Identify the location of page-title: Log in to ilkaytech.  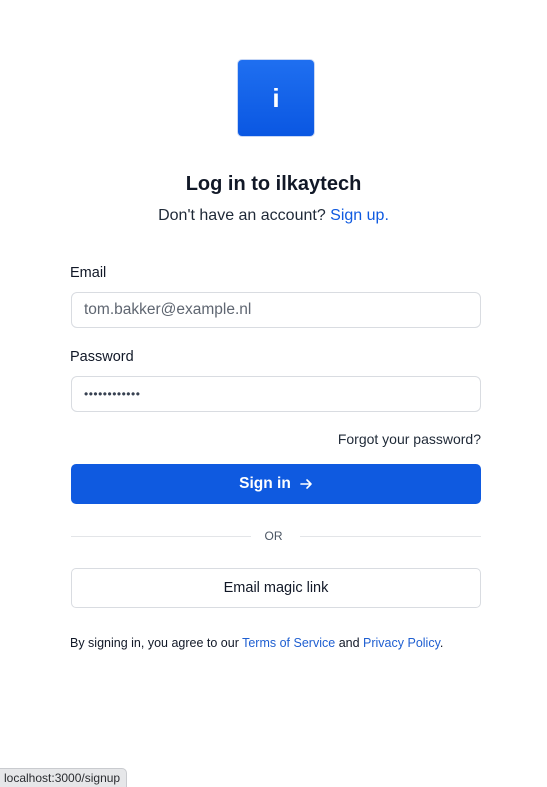
(273, 184).